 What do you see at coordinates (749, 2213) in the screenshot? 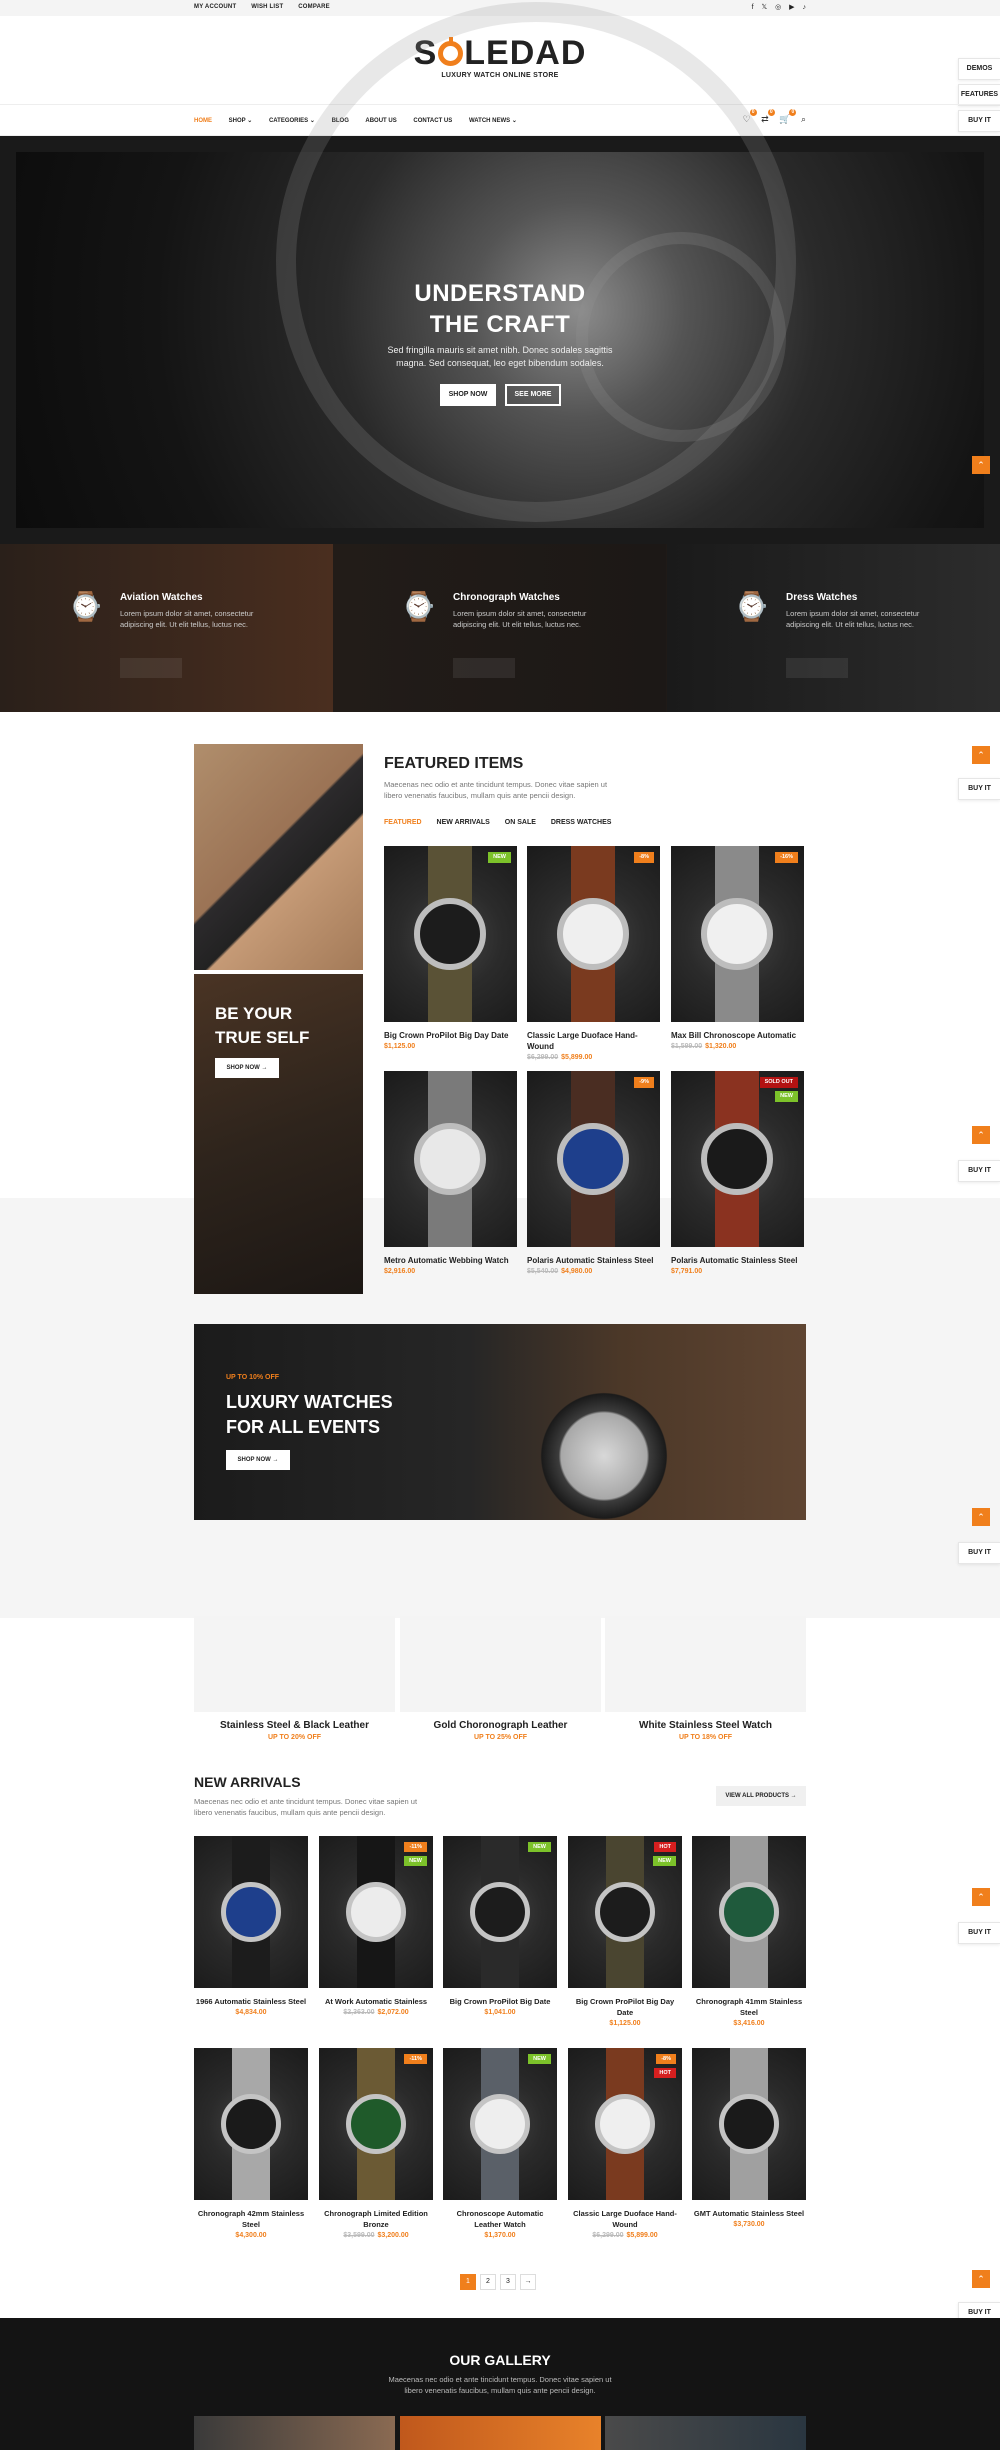
I see `product-name: GMT Automatic Stainless Steel` at bounding box center [749, 2213].